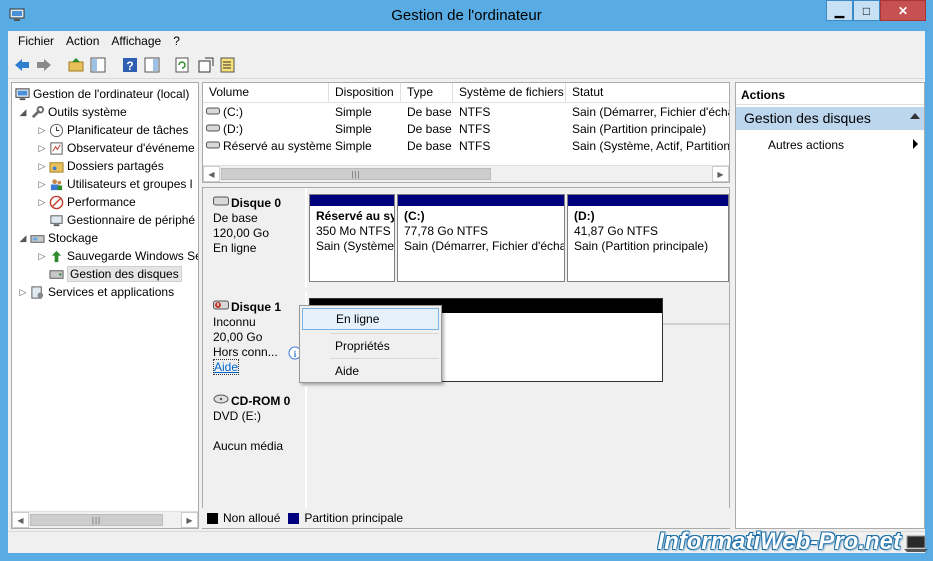 This screenshot has width=933, height=561. What do you see at coordinates (100, 166) in the screenshot?
I see `tree-item-shared-folders: ▷ Dossiers partagés` at bounding box center [100, 166].